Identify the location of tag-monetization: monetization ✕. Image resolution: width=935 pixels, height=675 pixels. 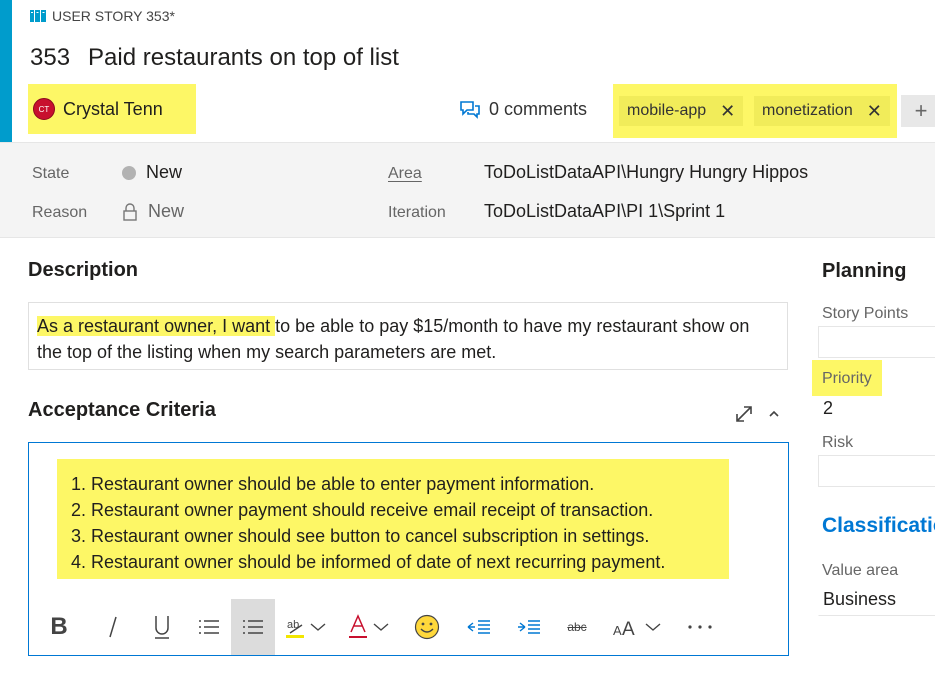
(822, 111).